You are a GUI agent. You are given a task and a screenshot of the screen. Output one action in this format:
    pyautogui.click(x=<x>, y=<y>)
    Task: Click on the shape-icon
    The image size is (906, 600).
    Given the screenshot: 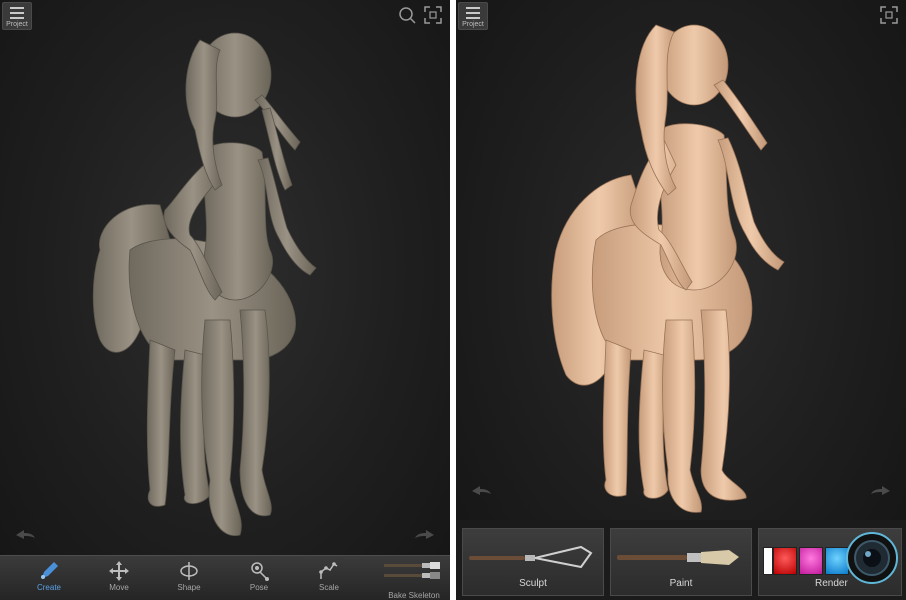 What is the action you would take?
    pyautogui.click(x=189, y=571)
    